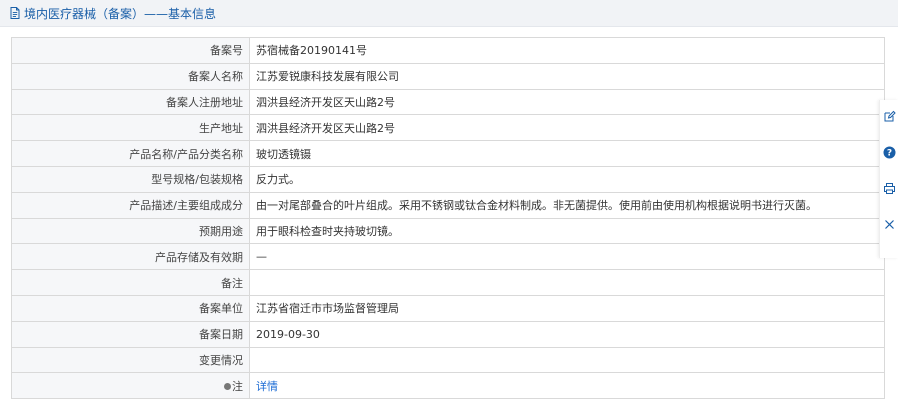  I want to click on row-label: 产品存储及有效期, so click(130, 257).